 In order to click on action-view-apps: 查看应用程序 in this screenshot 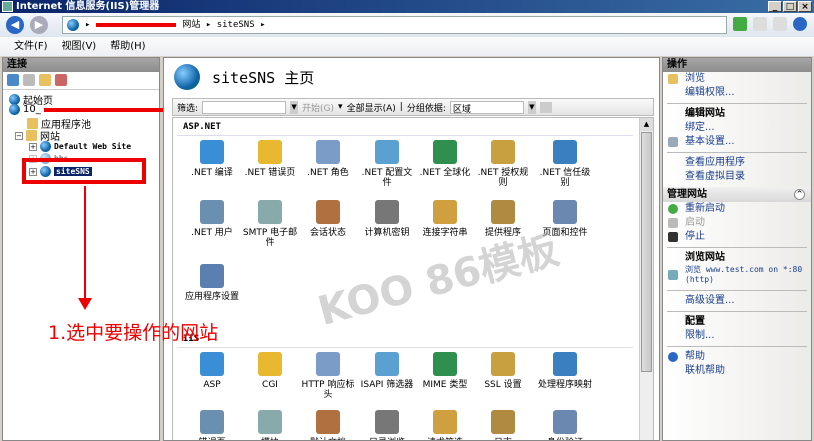, I will do `click(737, 163)`.